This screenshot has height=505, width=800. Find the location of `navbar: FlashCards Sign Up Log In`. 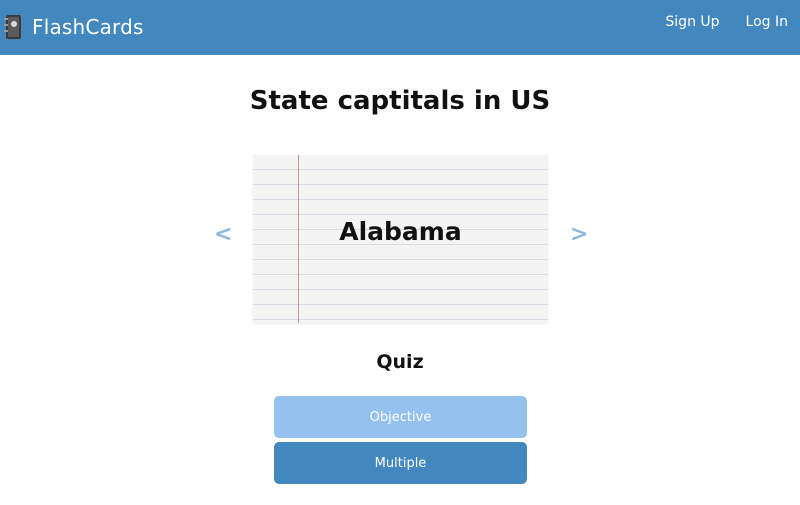

navbar: FlashCards Sign Up Log In is located at coordinates (400, 27).